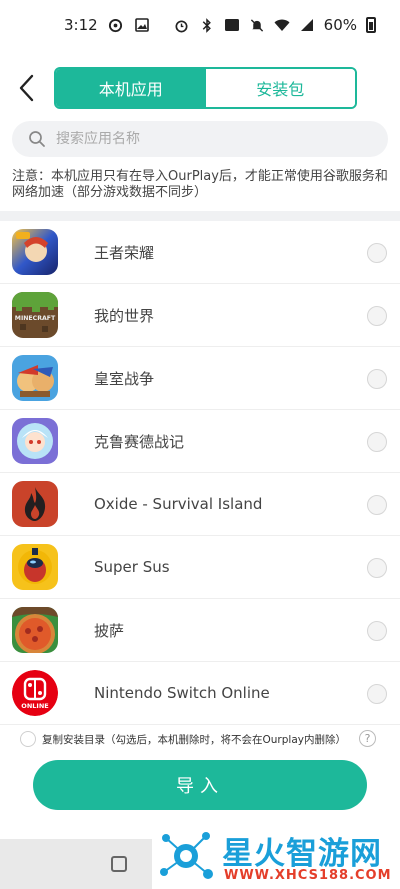  Describe the element at coordinates (367, 738) in the screenshot. I see `help-icon: ?` at that location.